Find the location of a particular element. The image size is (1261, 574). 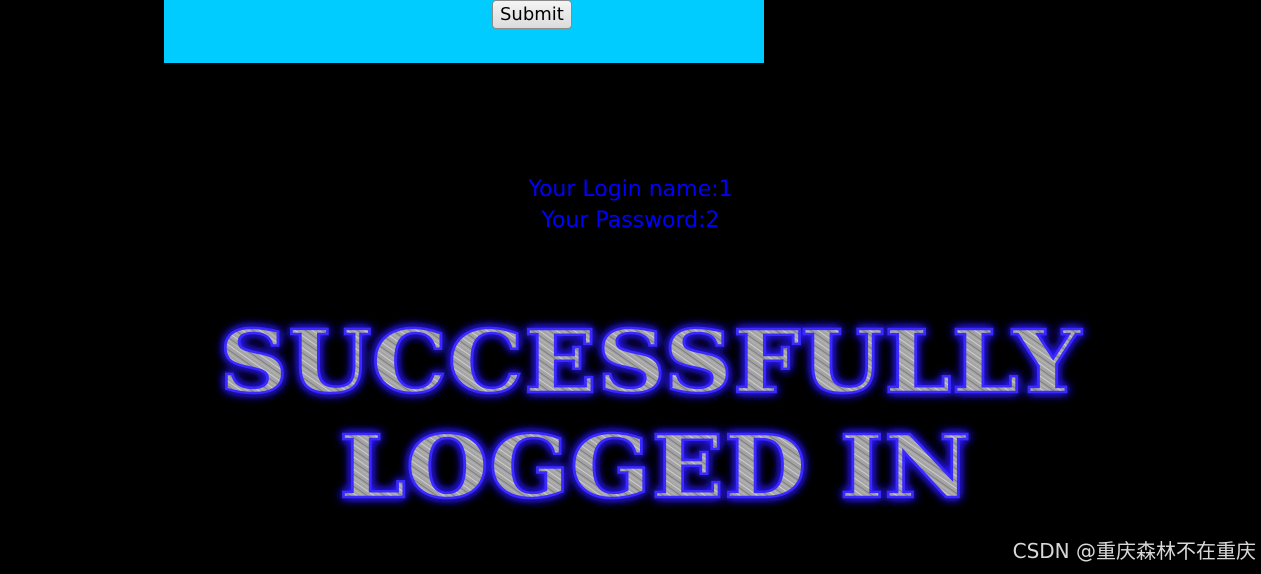

login-name-text: Your Login name:1 is located at coordinates (630, 189).